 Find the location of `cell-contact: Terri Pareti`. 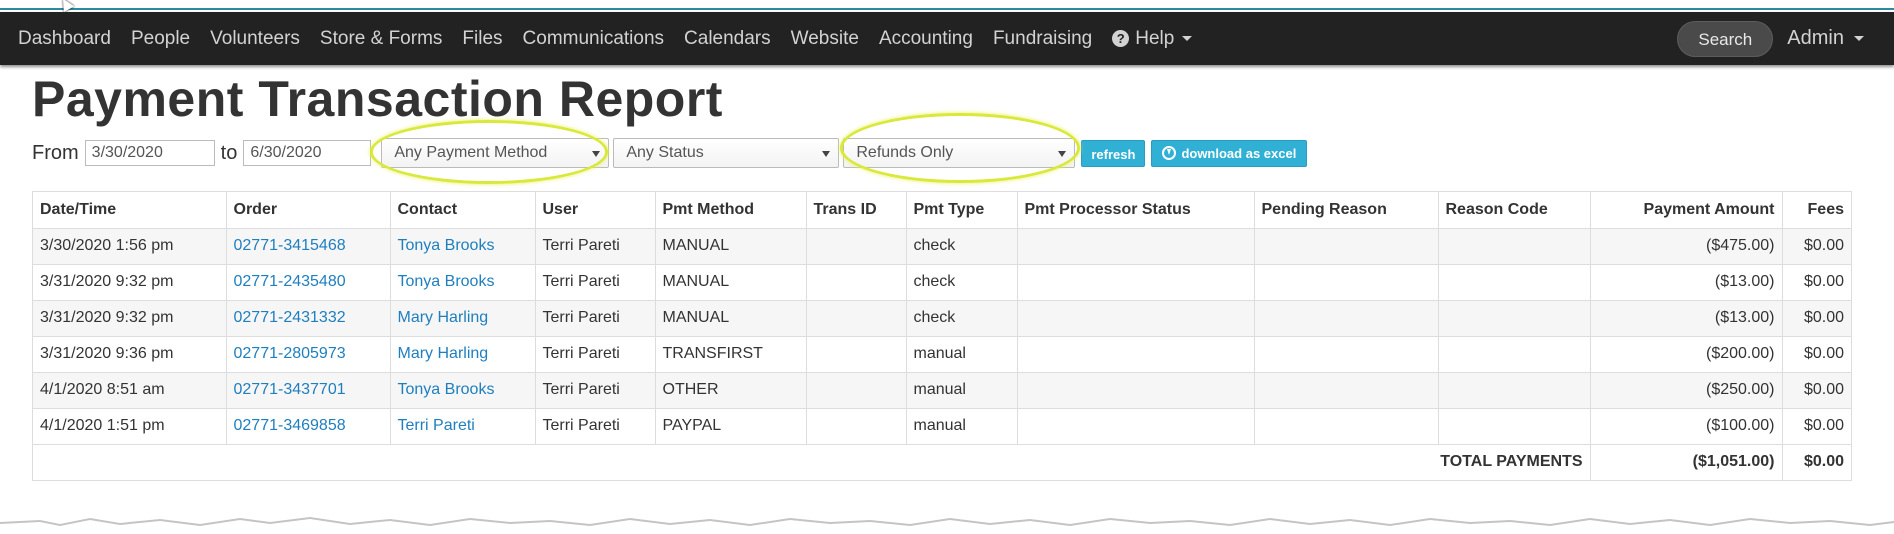

cell-contact: Terri Pareti is located at coordinates (463, 426).